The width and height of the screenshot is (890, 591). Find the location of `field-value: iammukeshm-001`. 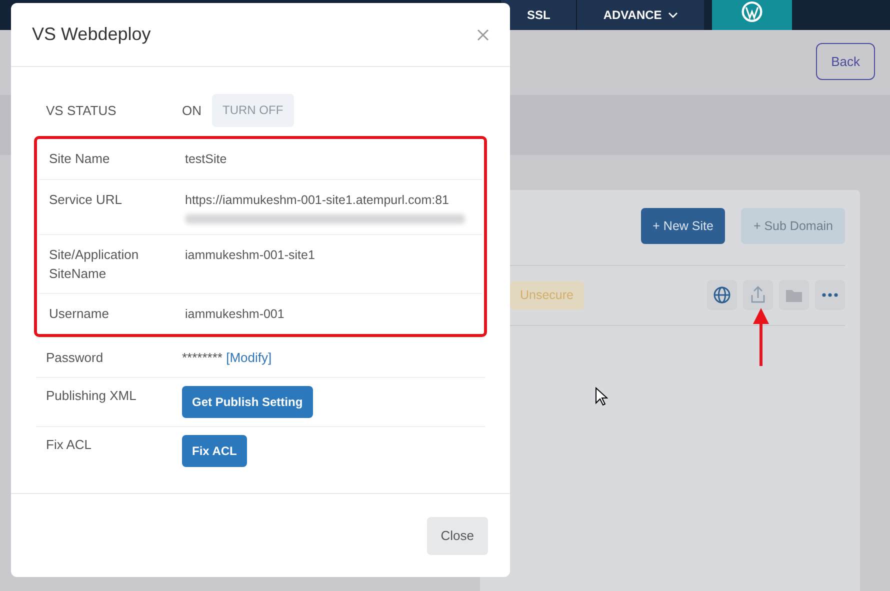

field-value: iammukeshm-001 is located at coordinates (234, 314).